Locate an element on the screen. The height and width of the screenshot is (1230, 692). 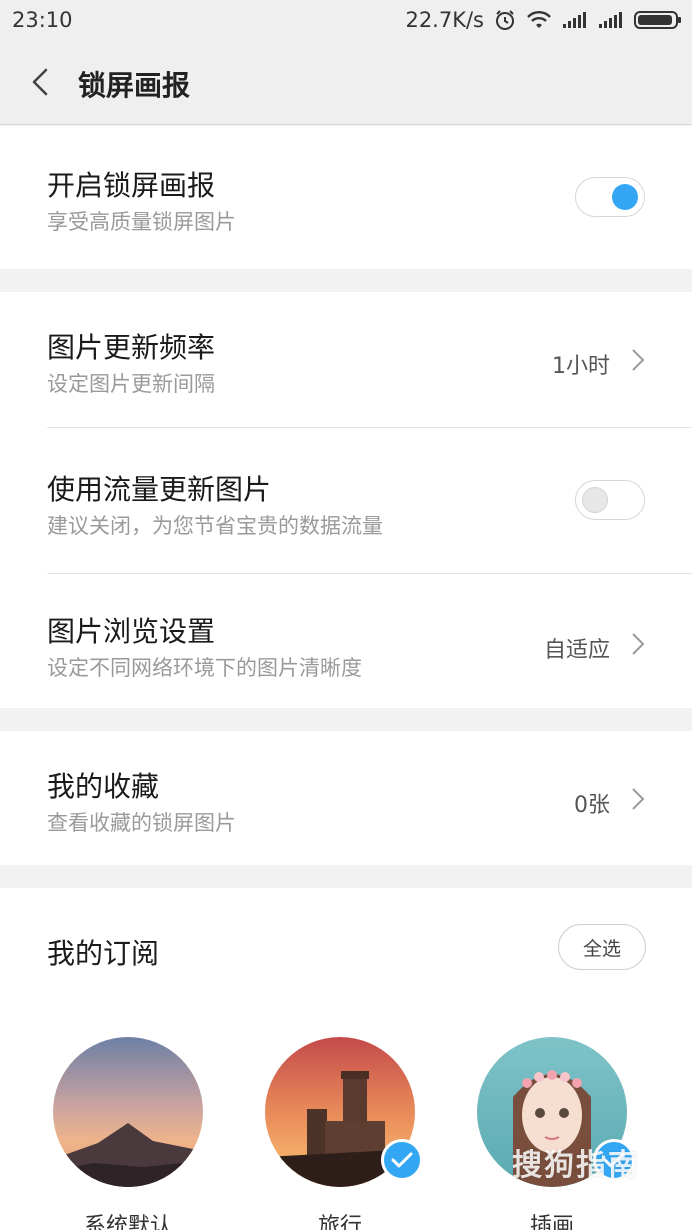
row-value: 1小时 is located at coordinates (581, 366).